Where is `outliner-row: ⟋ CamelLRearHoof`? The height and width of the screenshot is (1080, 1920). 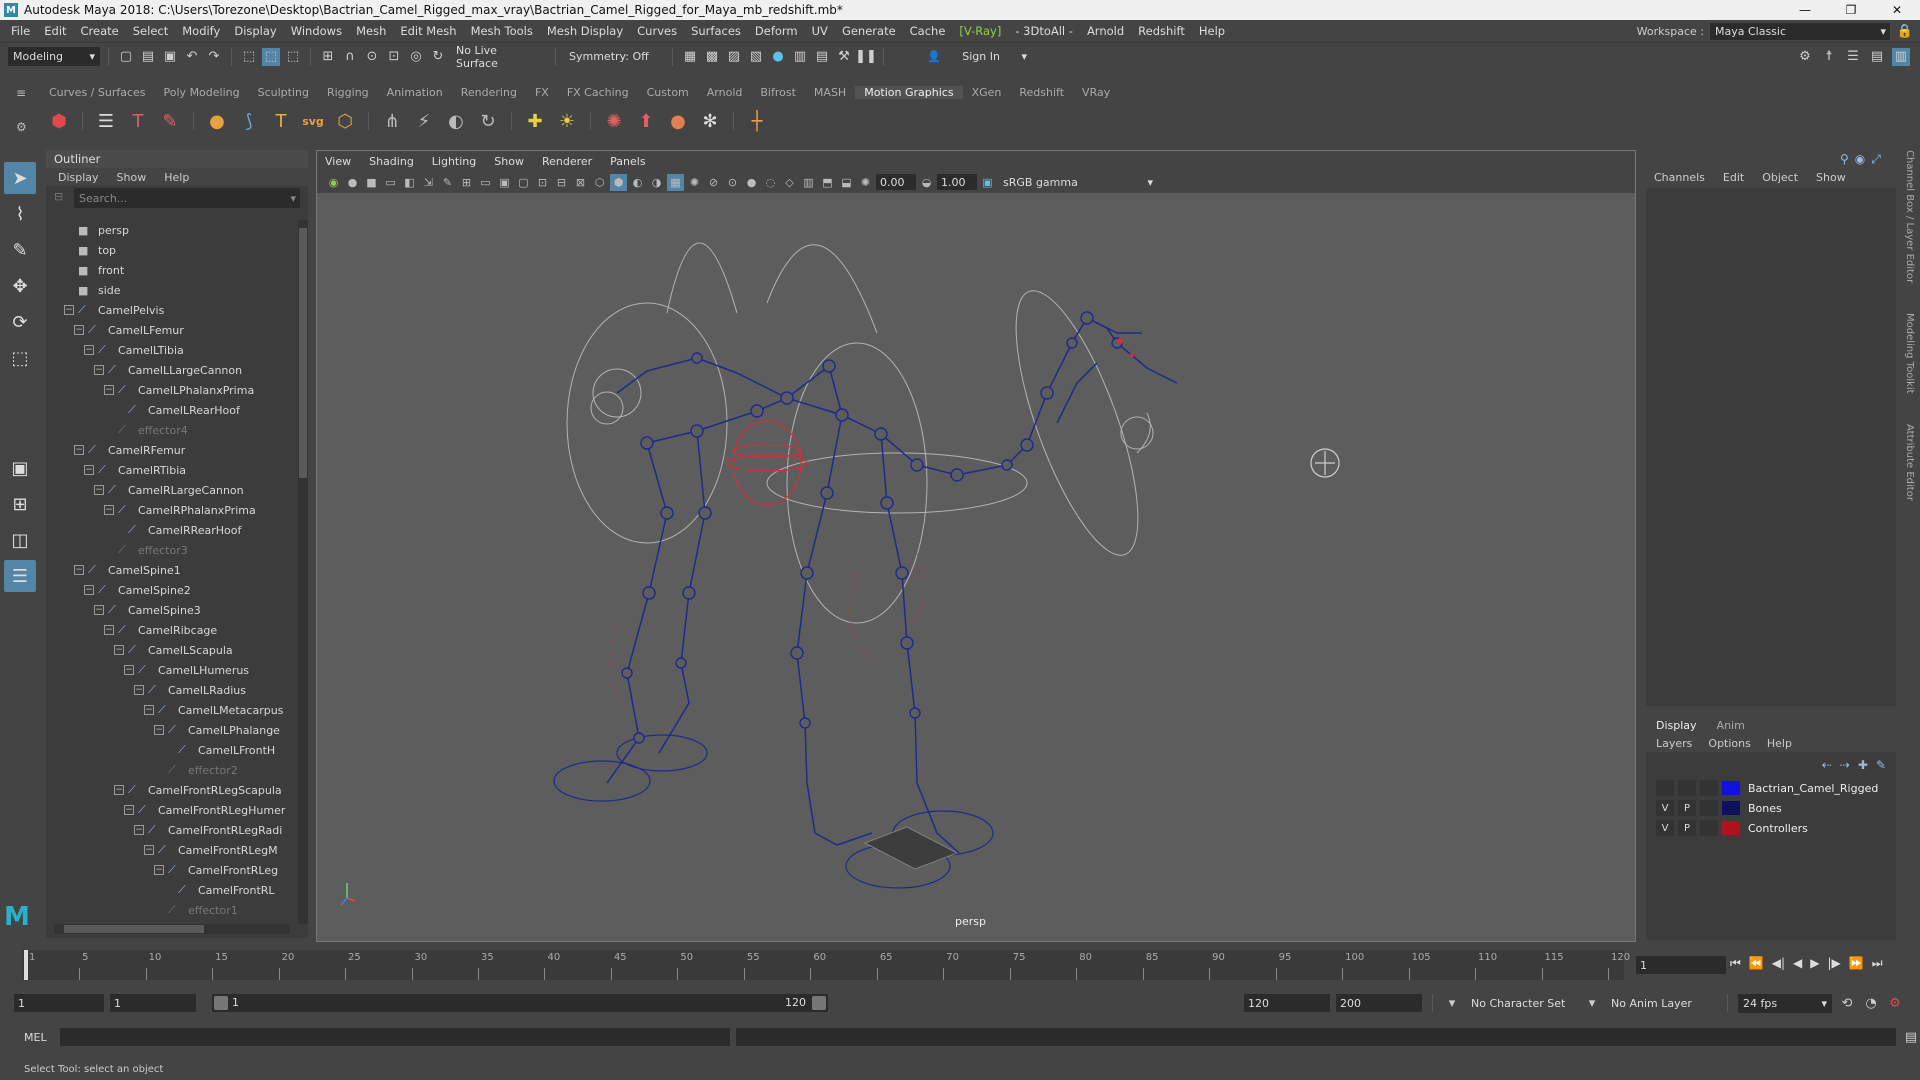 outliner-row: ⟋ CamelLRearHoof is located at coordinates (170, 410).